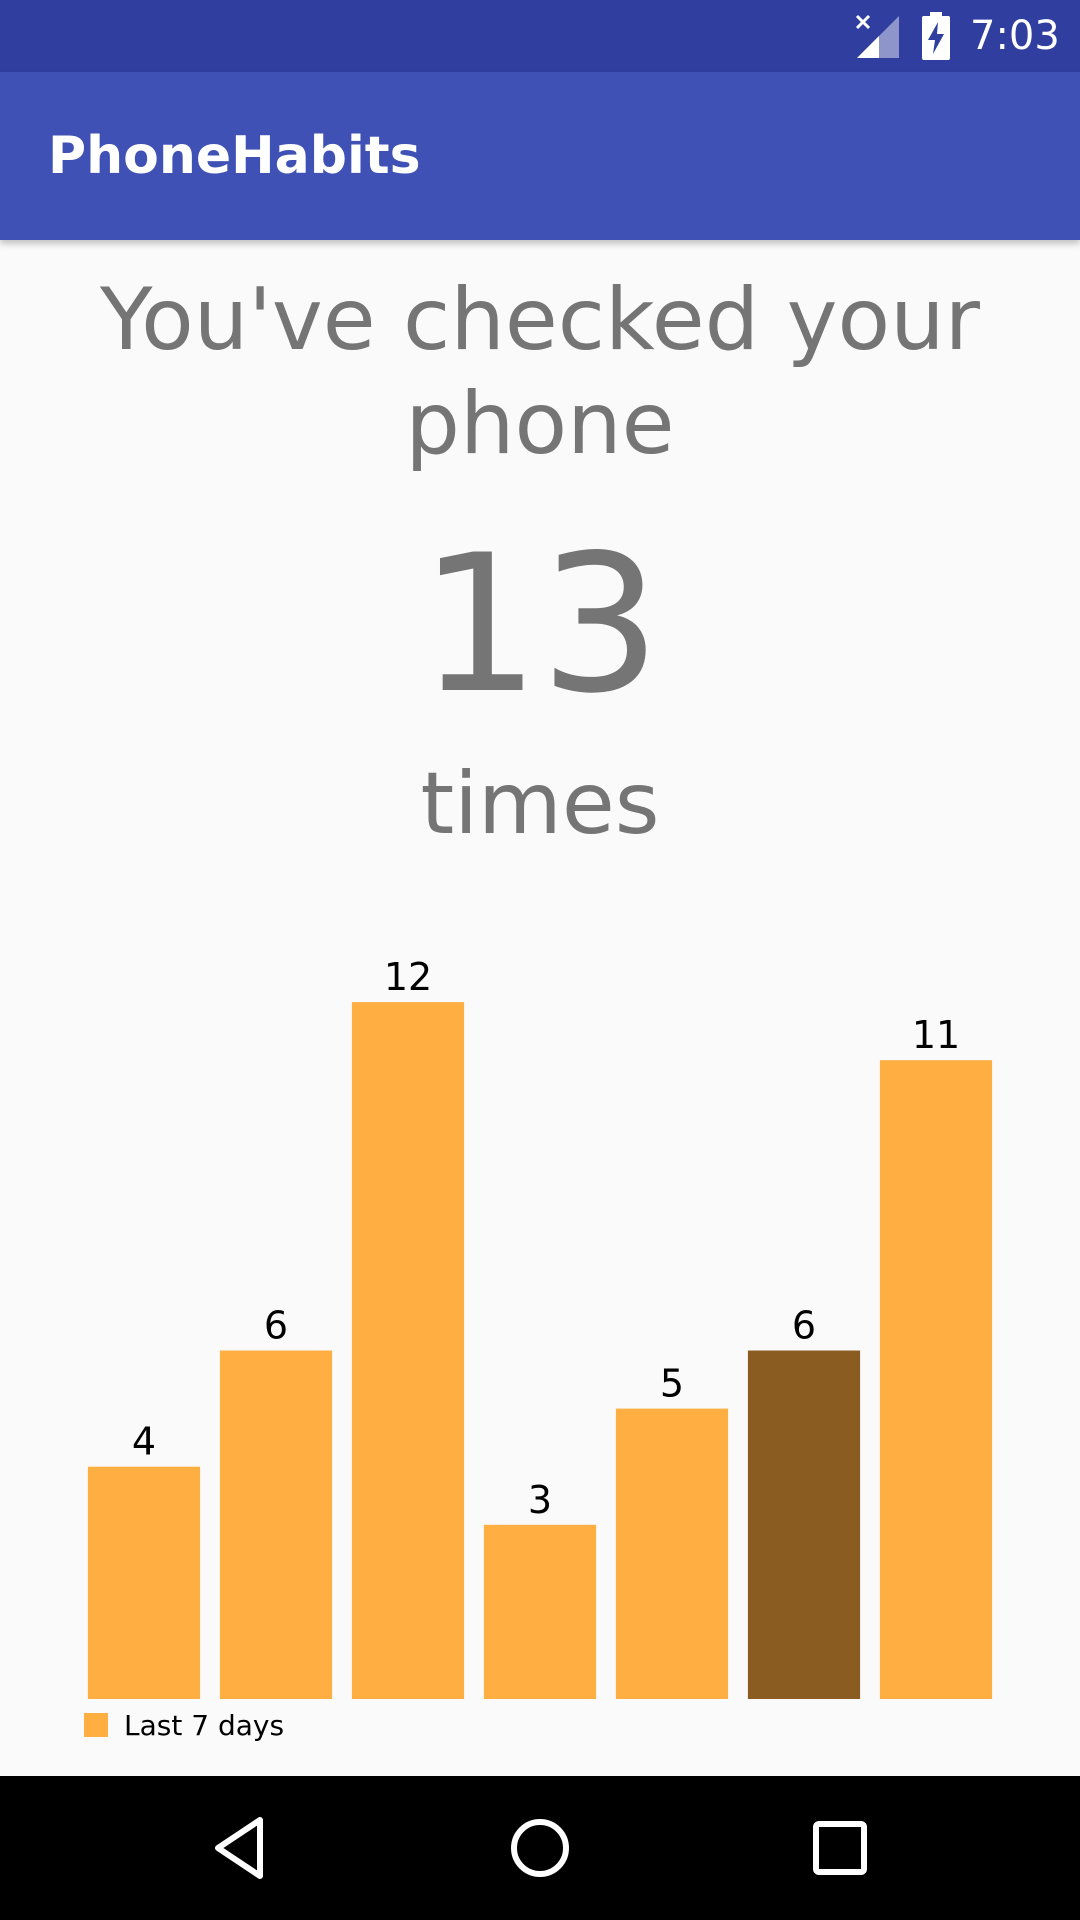  I want to click on home-icon, so click(540, 1848).